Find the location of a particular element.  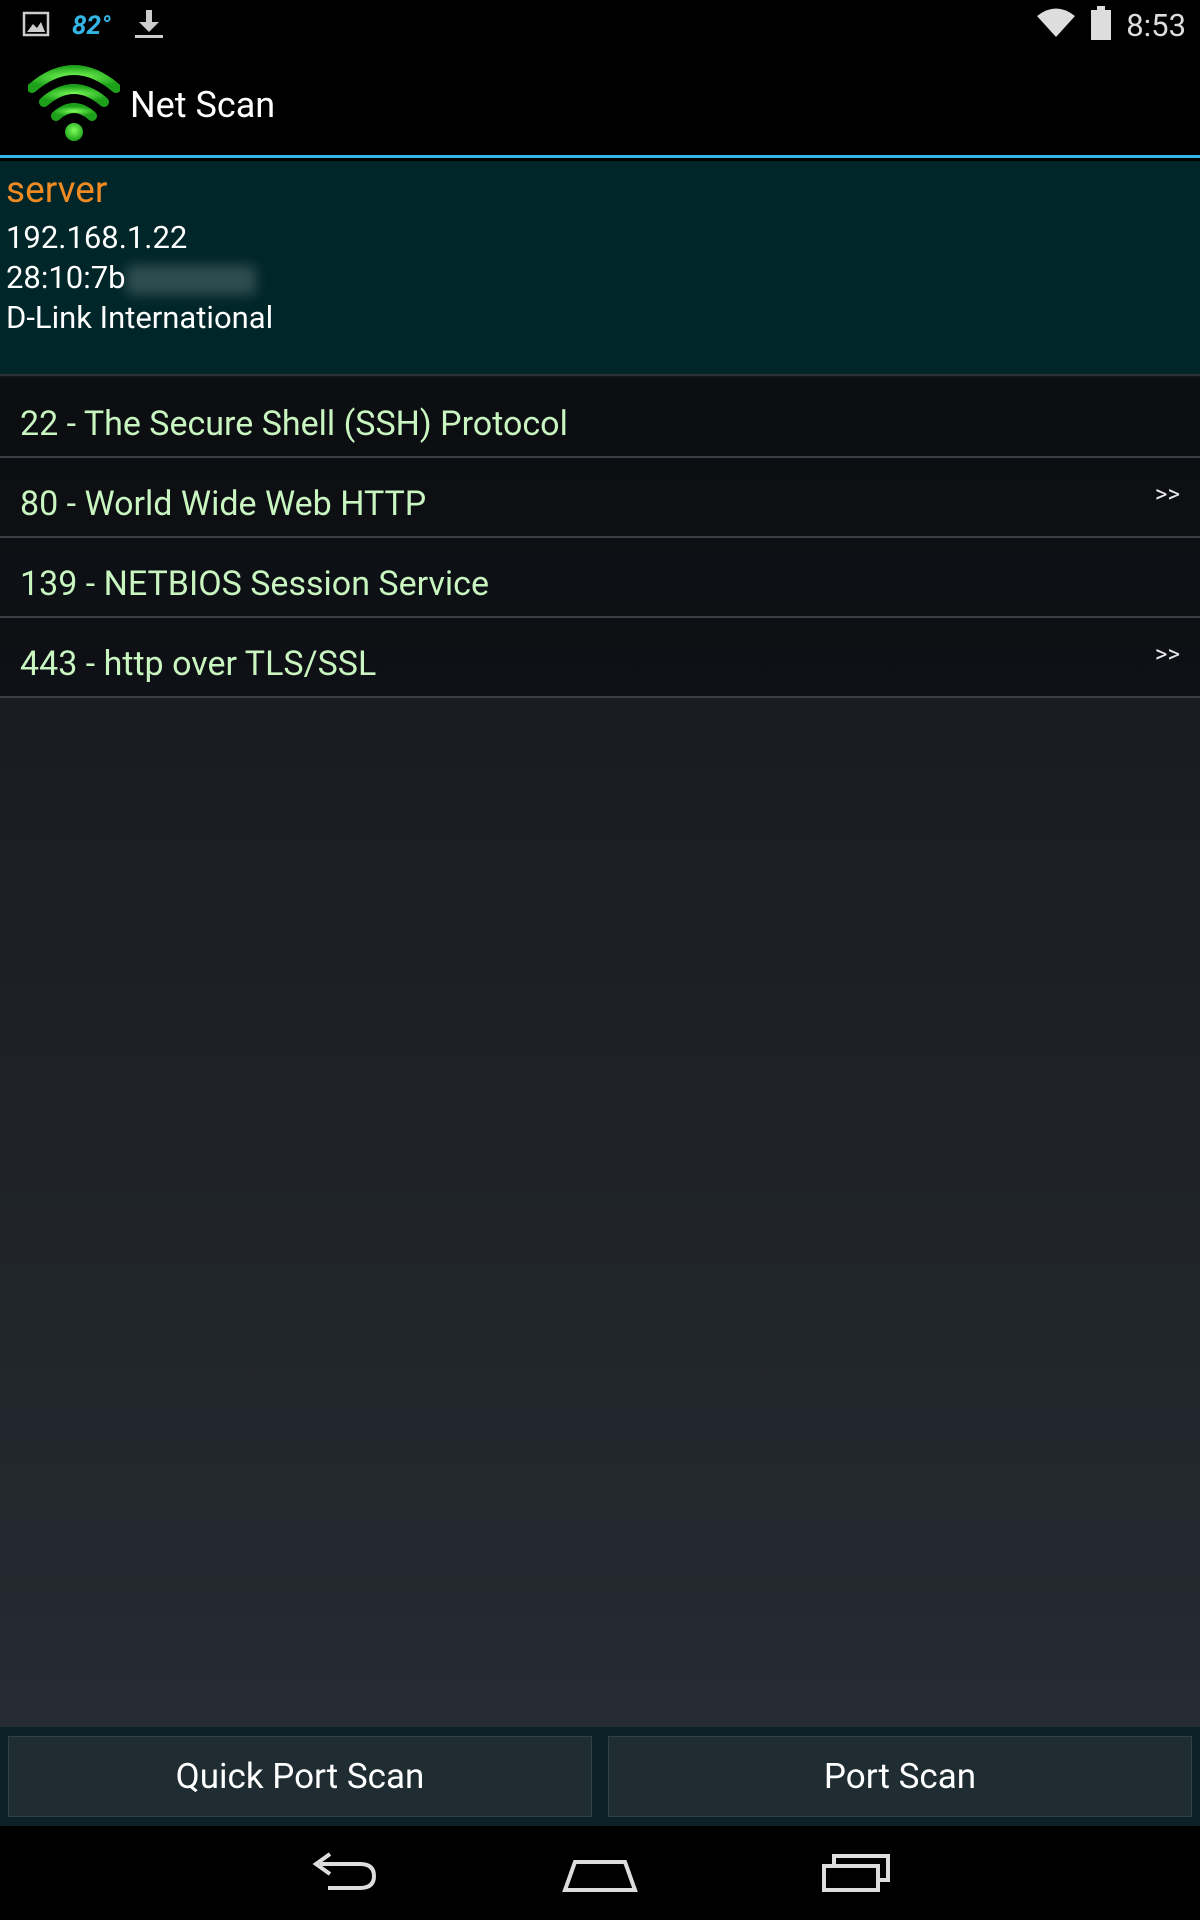

port-row-443: 443 - http over TLS/SSL >> is located at coordinates (600, 658).